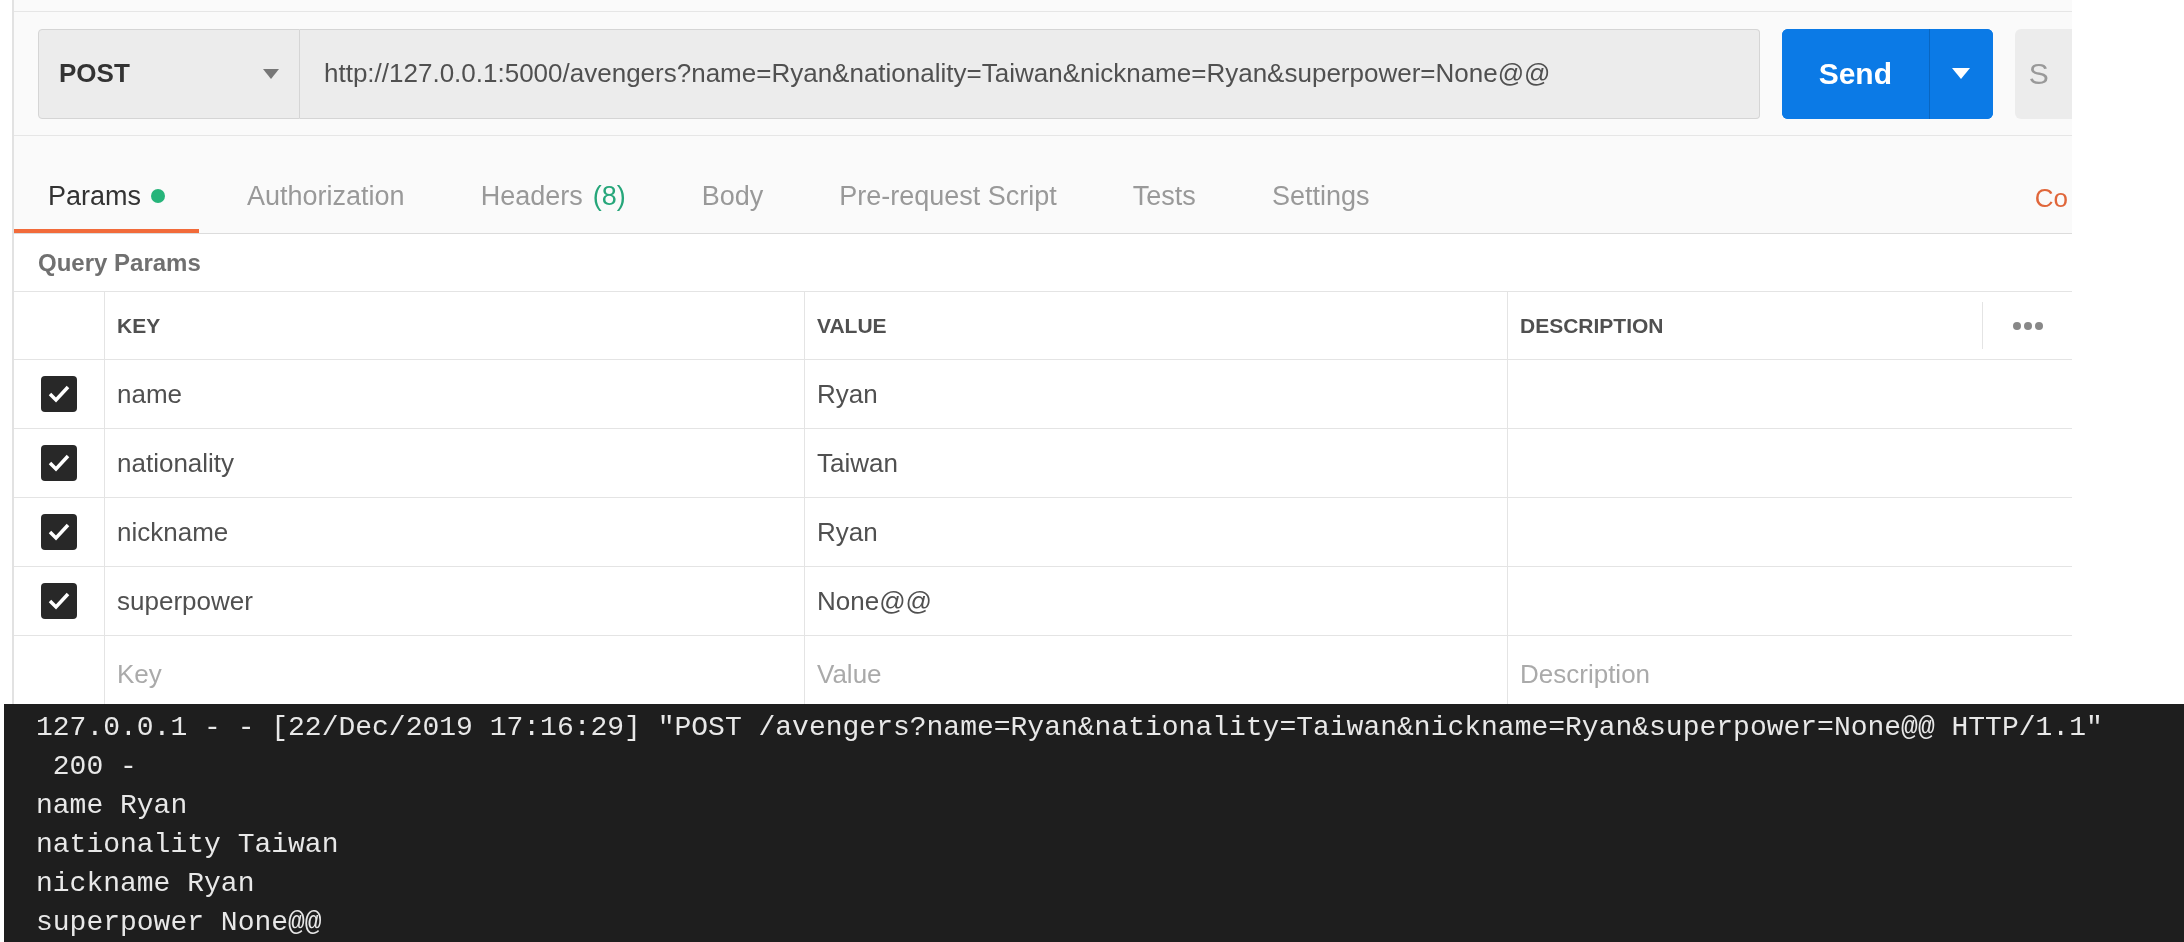 This screenshot has width=2184, height=942. I want to click on tab-label: Tests, so click(1164, 196).